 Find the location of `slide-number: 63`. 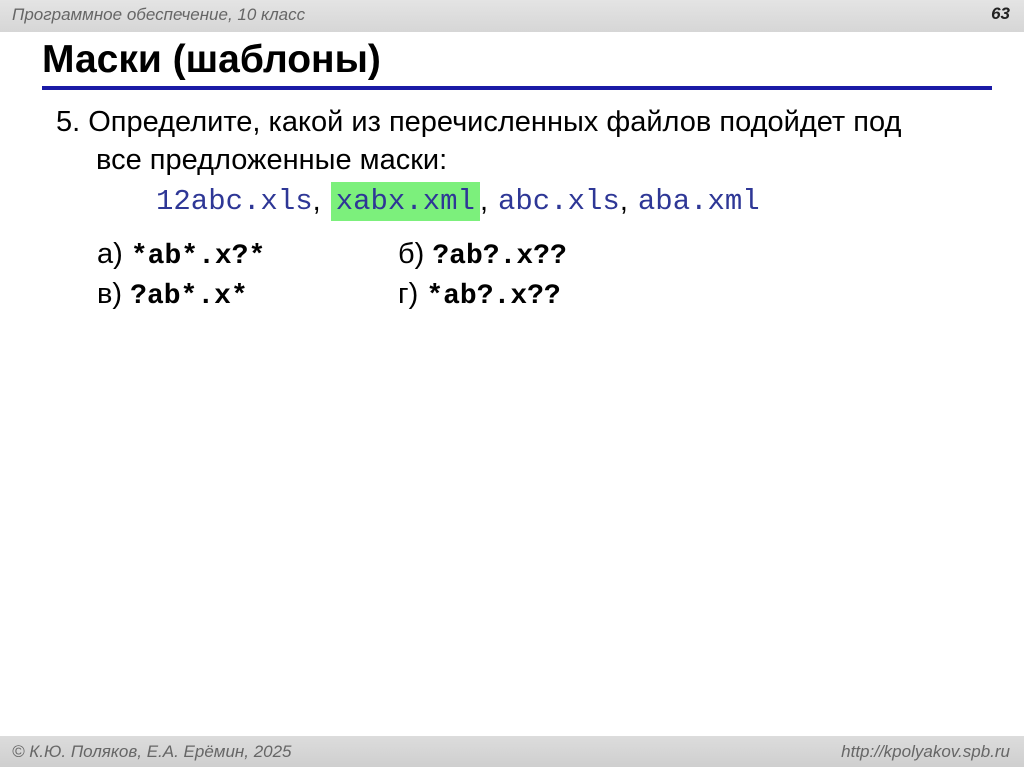

slide-number: 63 is located at coordinates (1000, 13).